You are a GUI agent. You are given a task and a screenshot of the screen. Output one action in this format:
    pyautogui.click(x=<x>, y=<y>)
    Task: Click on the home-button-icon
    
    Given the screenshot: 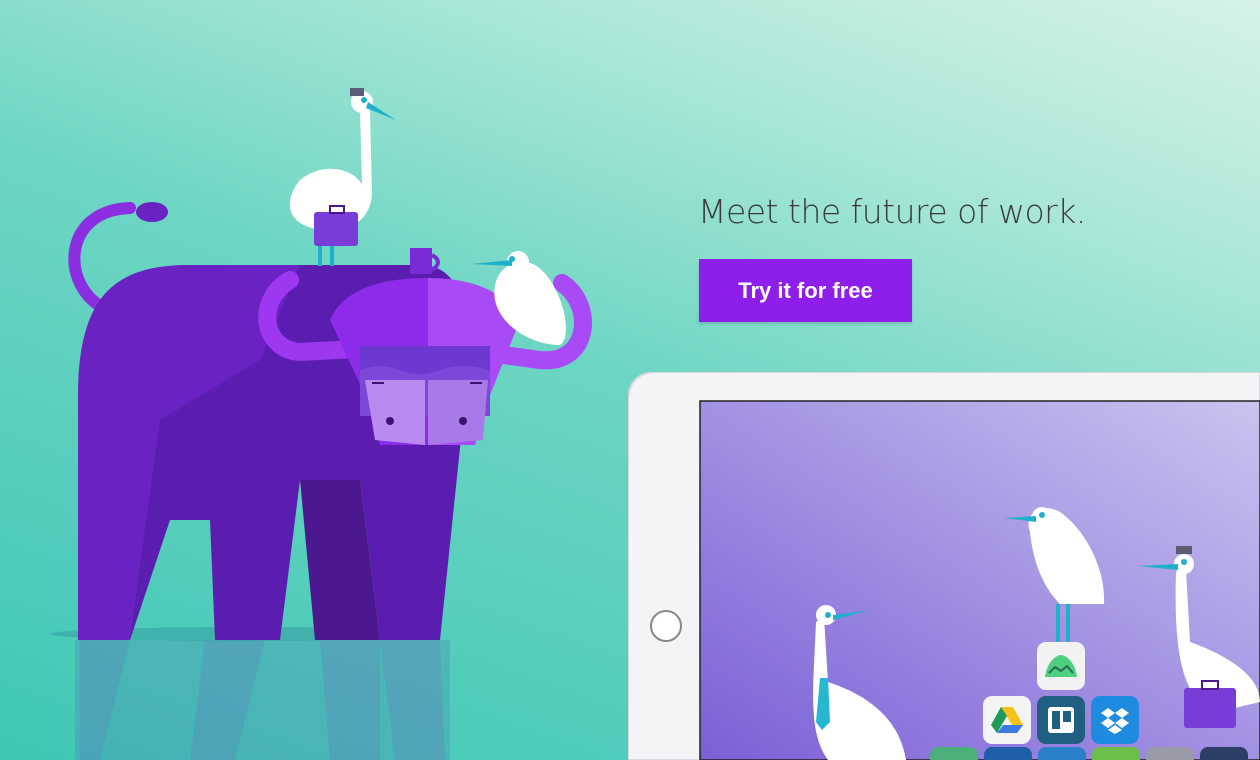 What is the action you would take?
    pyautogui.click(x=666, y=626)
    